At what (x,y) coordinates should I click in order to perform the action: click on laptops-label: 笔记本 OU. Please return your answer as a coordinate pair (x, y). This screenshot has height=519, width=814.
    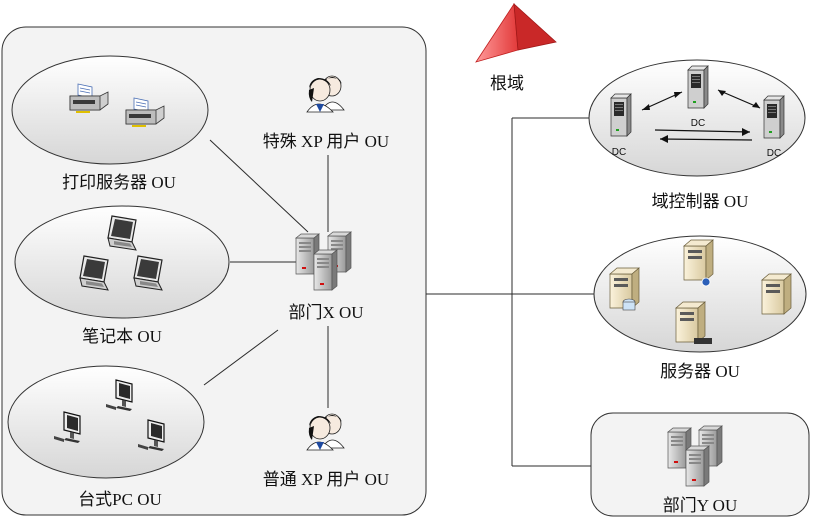
    Looking at the image, I should click on (122, 336).